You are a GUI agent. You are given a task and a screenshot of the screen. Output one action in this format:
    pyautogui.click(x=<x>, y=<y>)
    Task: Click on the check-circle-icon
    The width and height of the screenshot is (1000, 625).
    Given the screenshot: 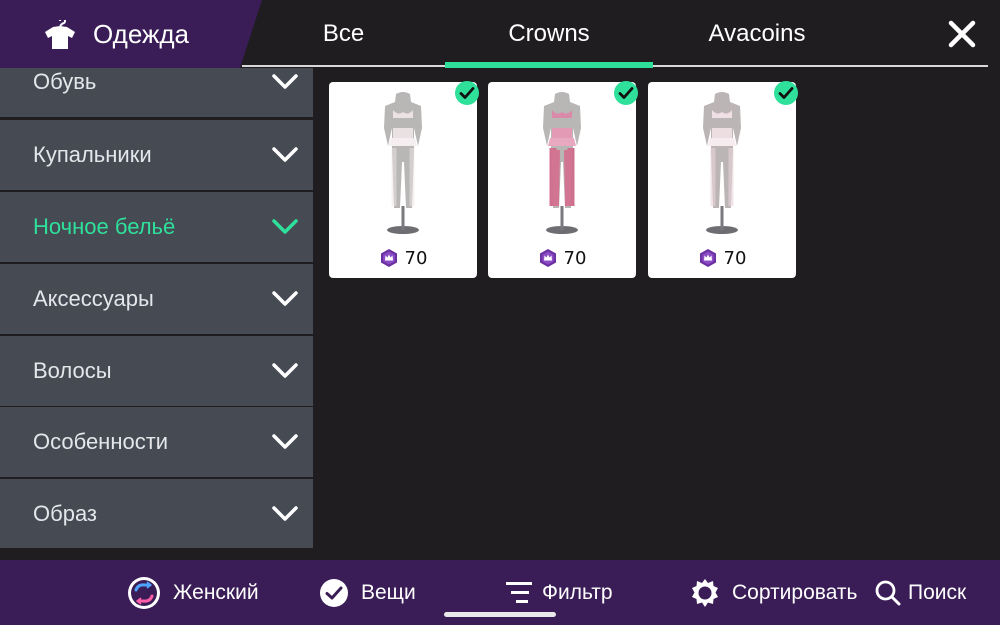 What is the action you would take?
    pyautogui.click(x=334, y=593)
    